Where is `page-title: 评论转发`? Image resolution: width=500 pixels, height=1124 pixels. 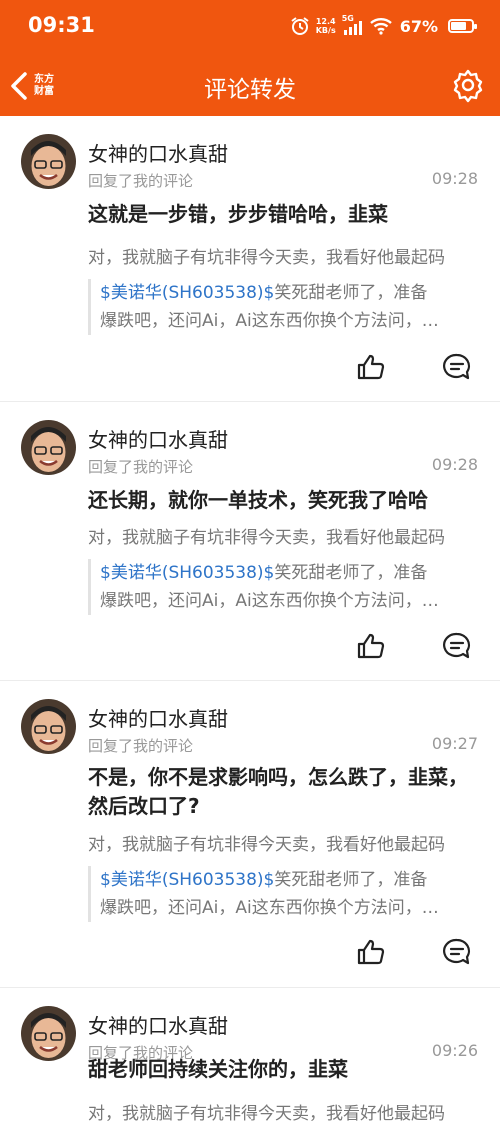
page-title: 评论转发 is located at coordinates (250, 90).